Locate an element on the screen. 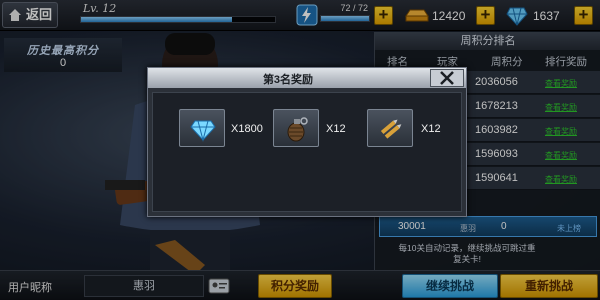 The height and width of the screenshot is (300, 600). dialog-header: 第3名奖励 is located at coordinates (307, 78).